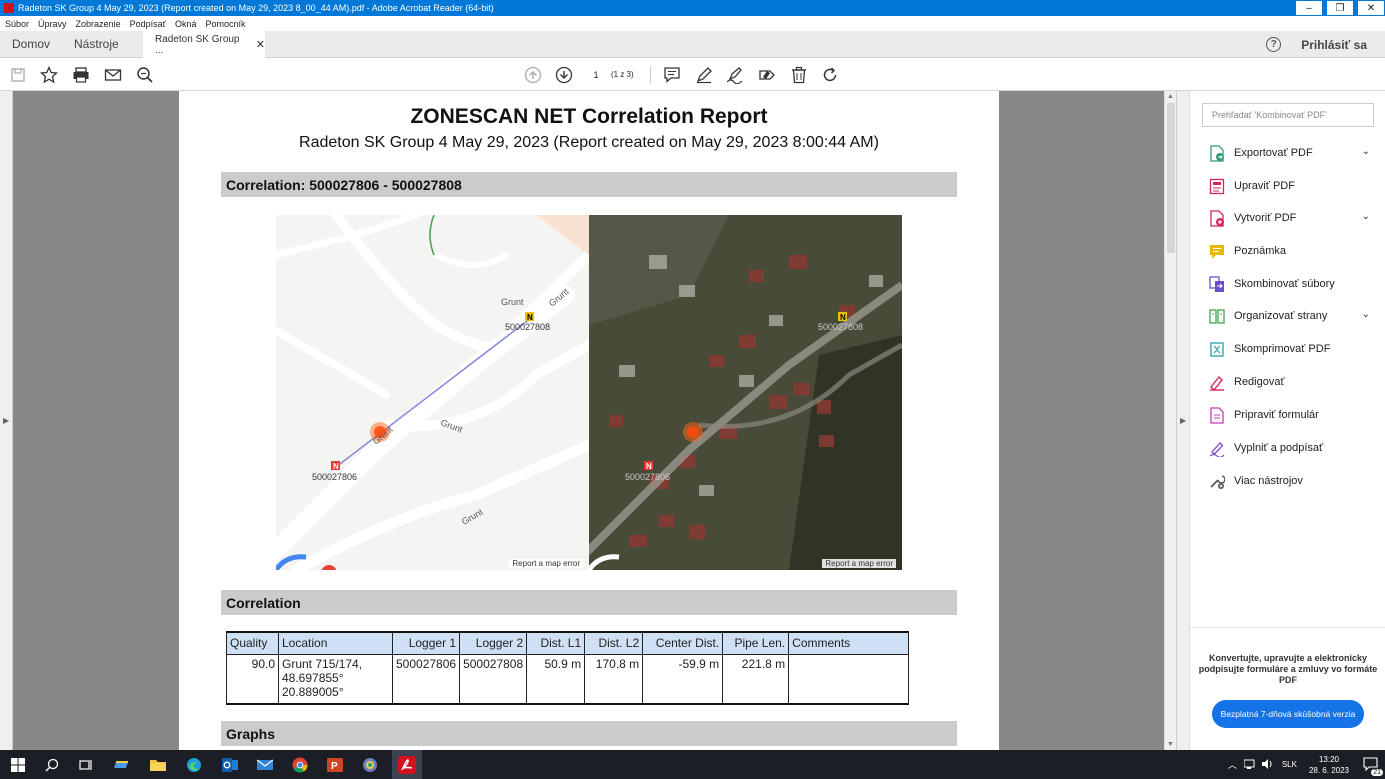 The height and width of the screenshot is (779, 1385). Describe the element at coordinates (252, 643) in the screenshot. I see `column-header: Quality` at that location.